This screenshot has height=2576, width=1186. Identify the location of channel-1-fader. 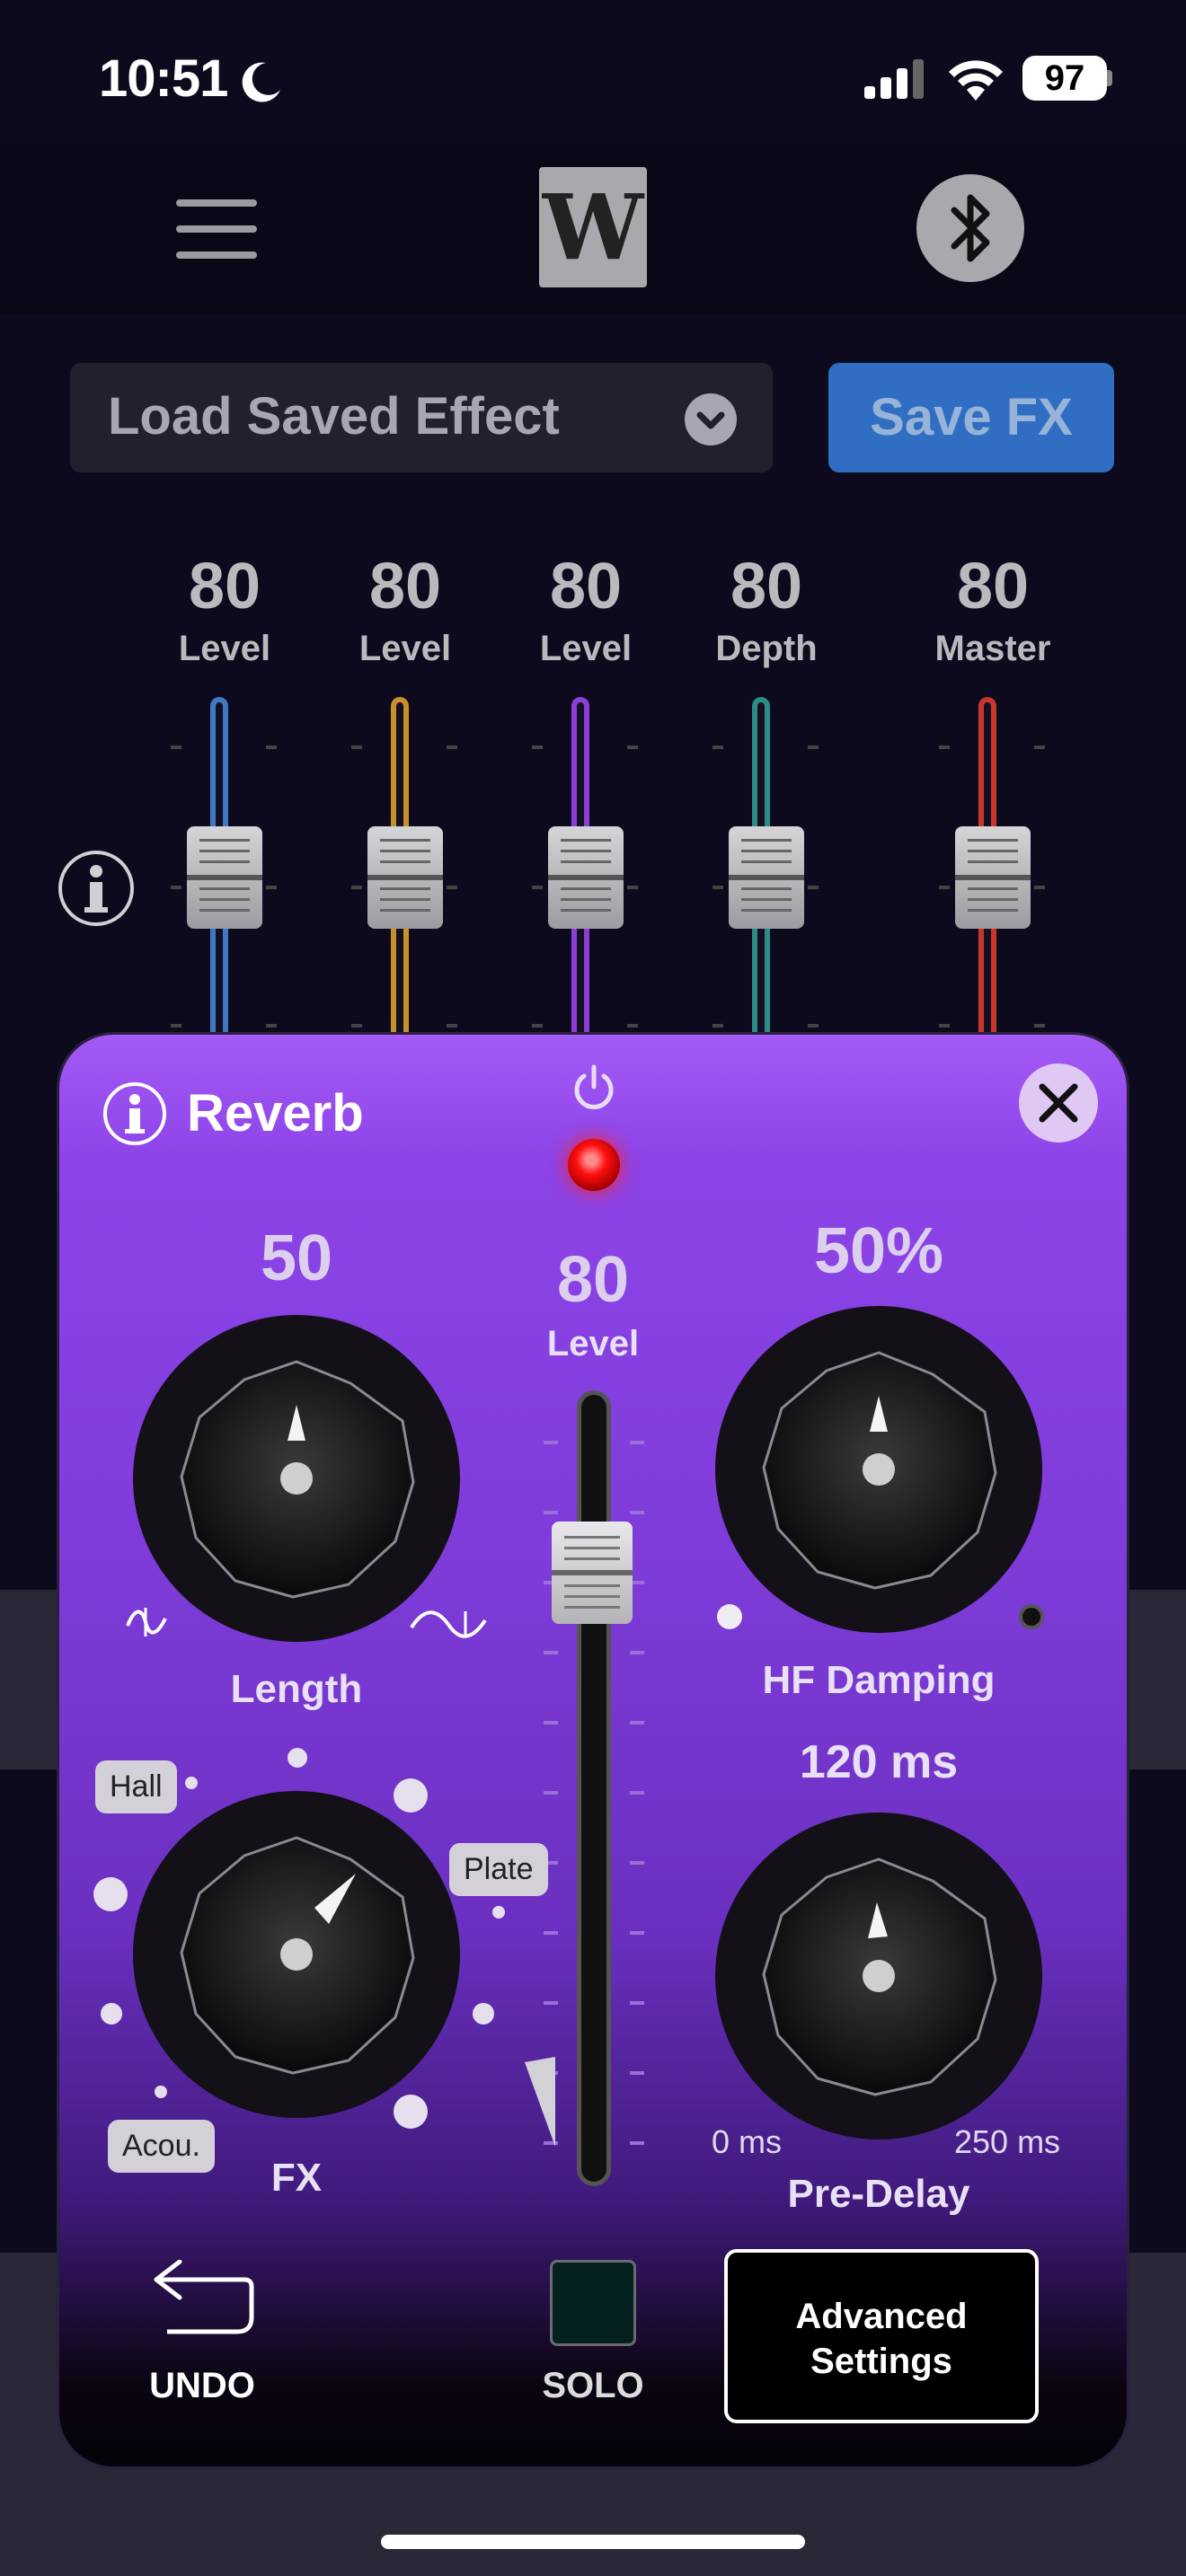
(224, 877).